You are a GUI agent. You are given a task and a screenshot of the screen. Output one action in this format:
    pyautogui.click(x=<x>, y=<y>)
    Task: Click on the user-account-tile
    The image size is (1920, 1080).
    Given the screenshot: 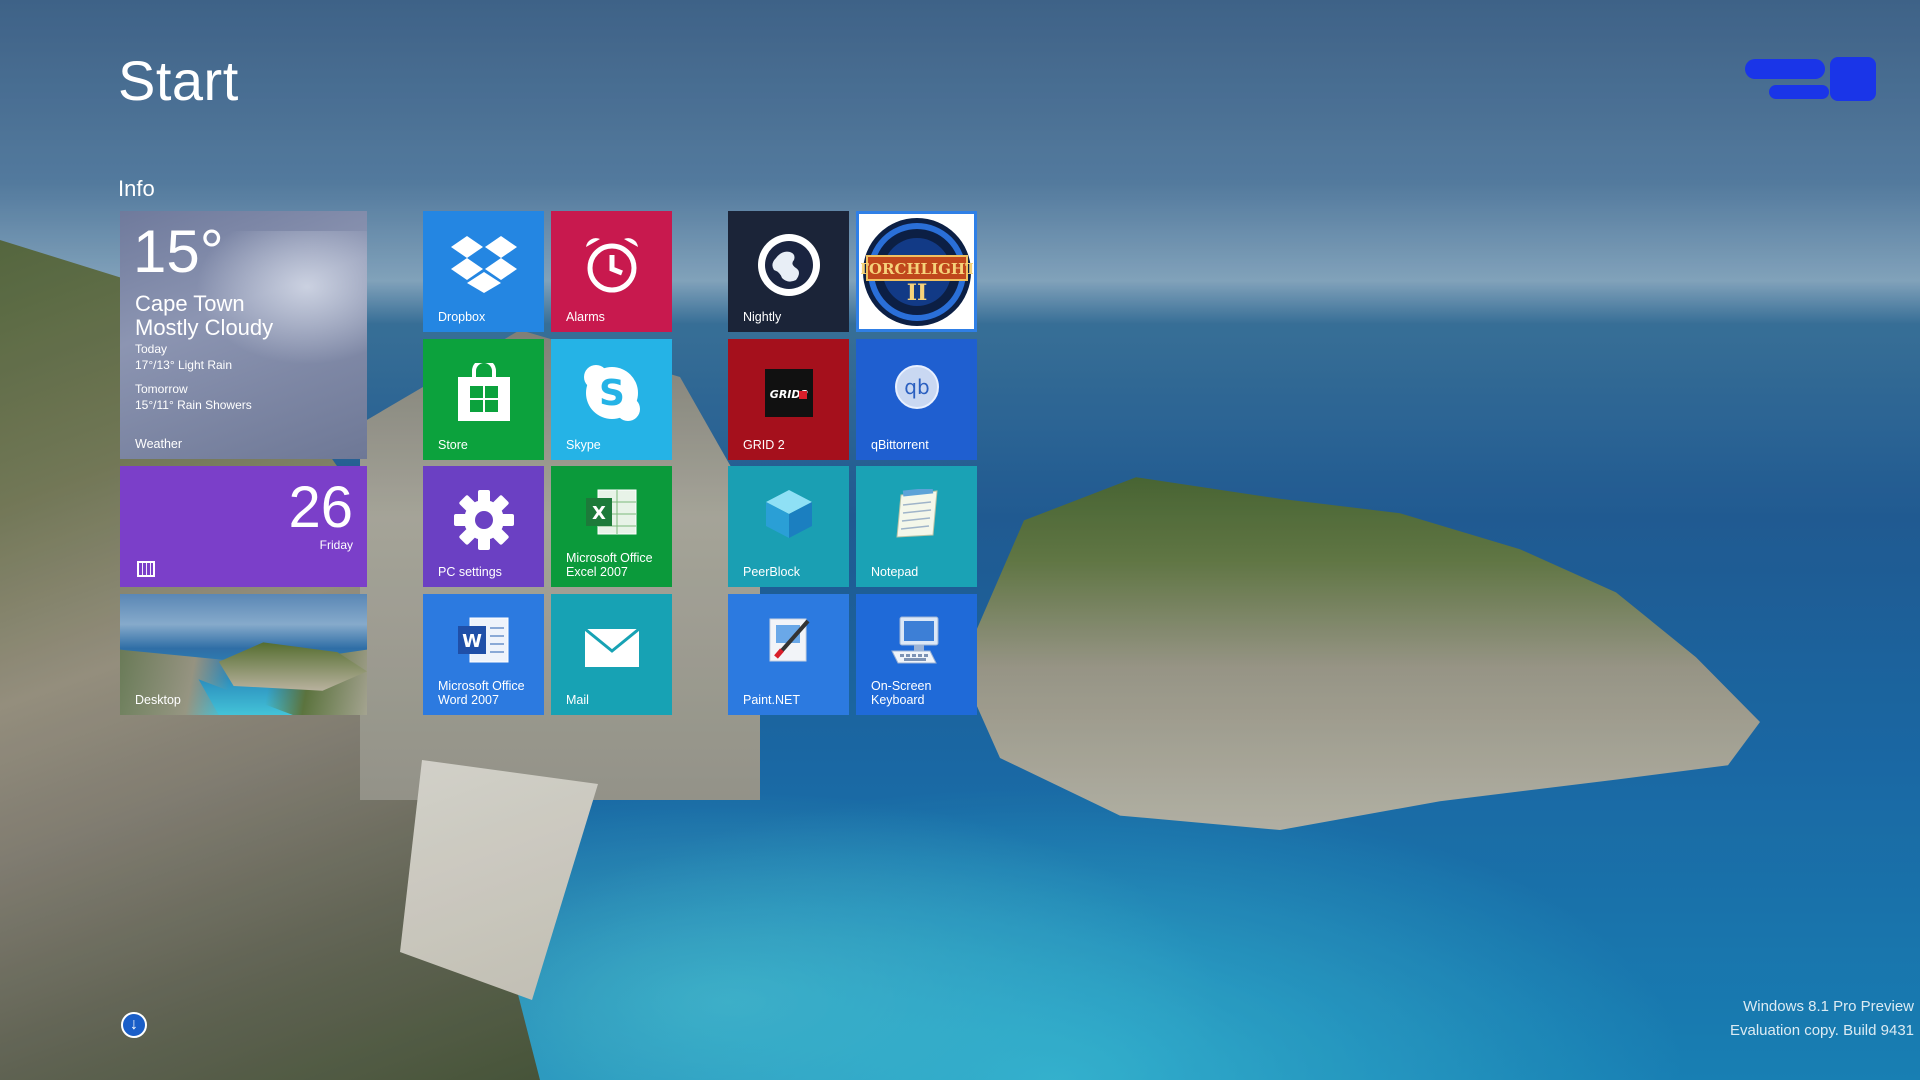 What is the action you would take?
    pyautogui.click(x=1812, y=79)
    